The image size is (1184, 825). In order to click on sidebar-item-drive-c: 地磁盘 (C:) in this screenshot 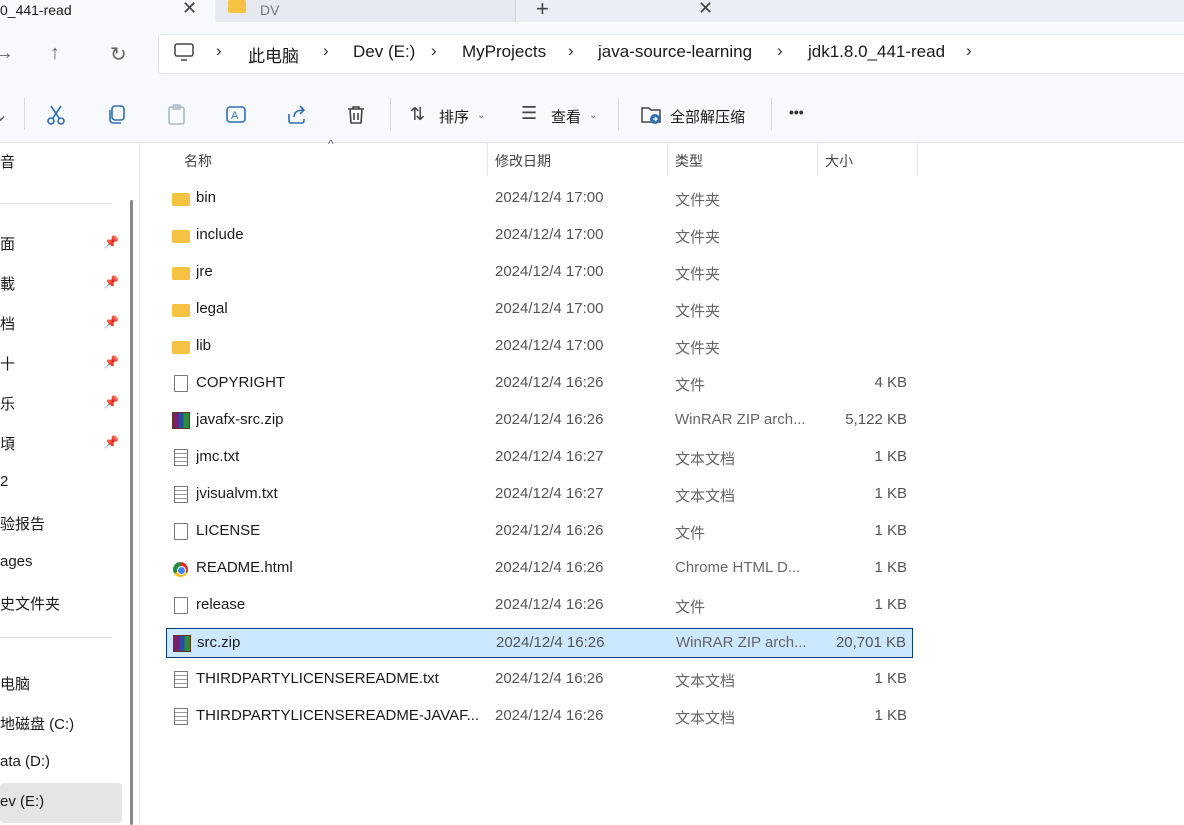, I will do `click(37, 723)`.